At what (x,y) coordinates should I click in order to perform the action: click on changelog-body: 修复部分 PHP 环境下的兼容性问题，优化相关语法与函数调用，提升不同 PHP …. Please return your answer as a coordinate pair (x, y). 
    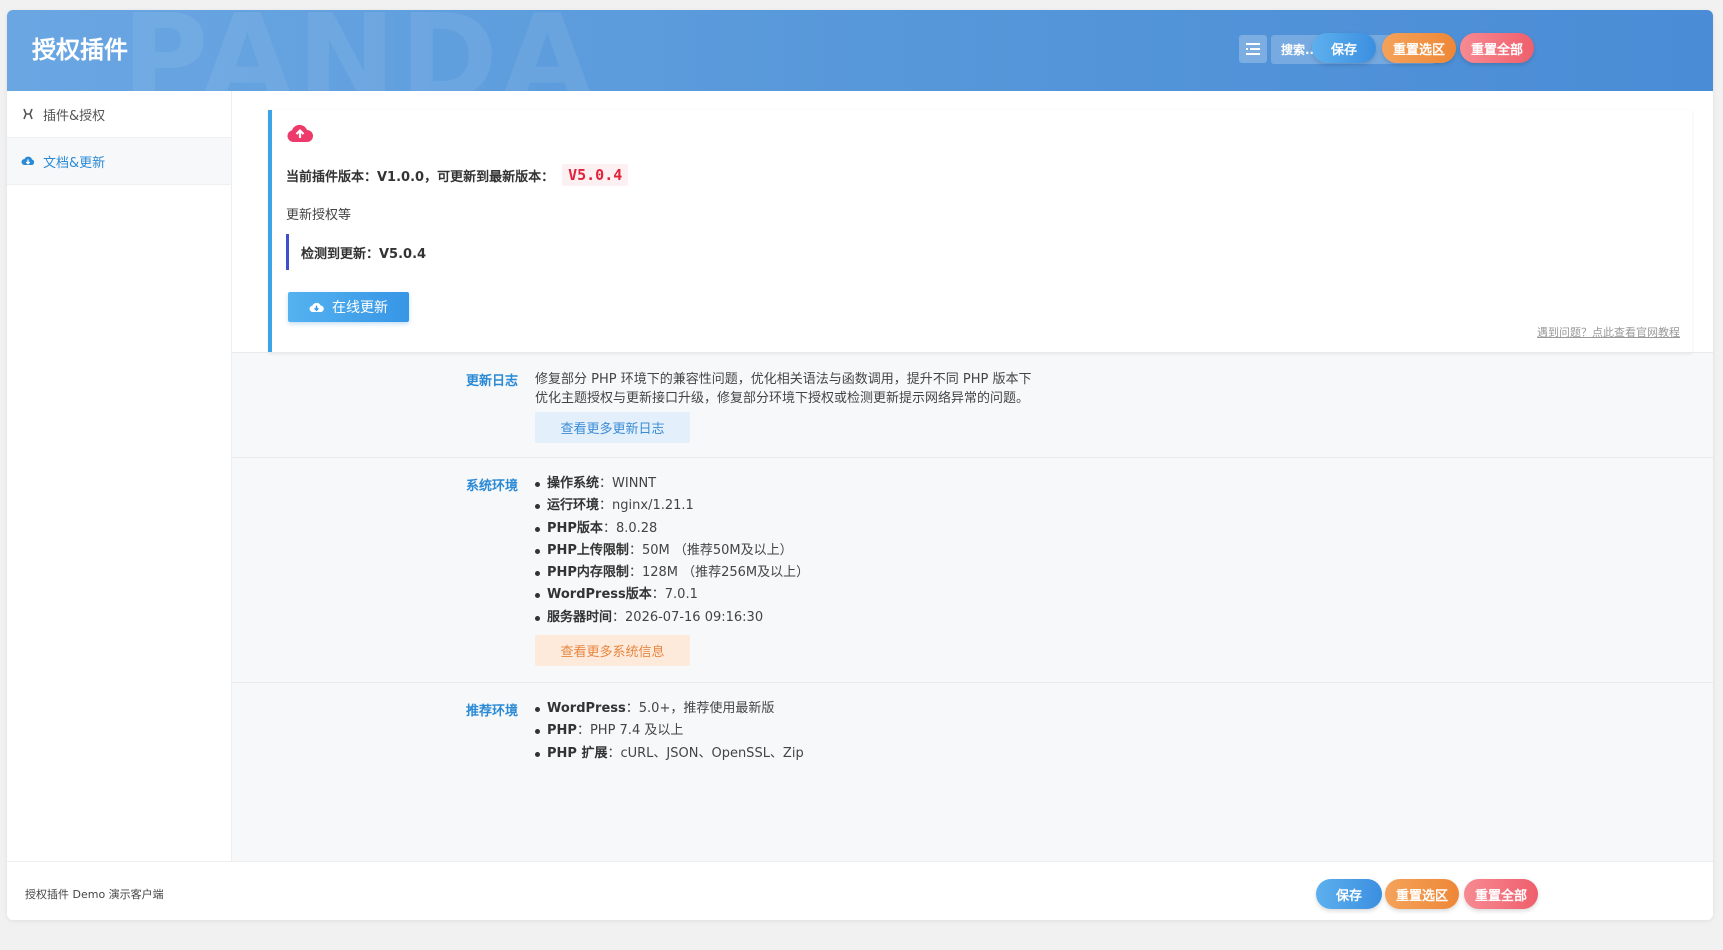
    Looking at the image, I should click on (783, 406).